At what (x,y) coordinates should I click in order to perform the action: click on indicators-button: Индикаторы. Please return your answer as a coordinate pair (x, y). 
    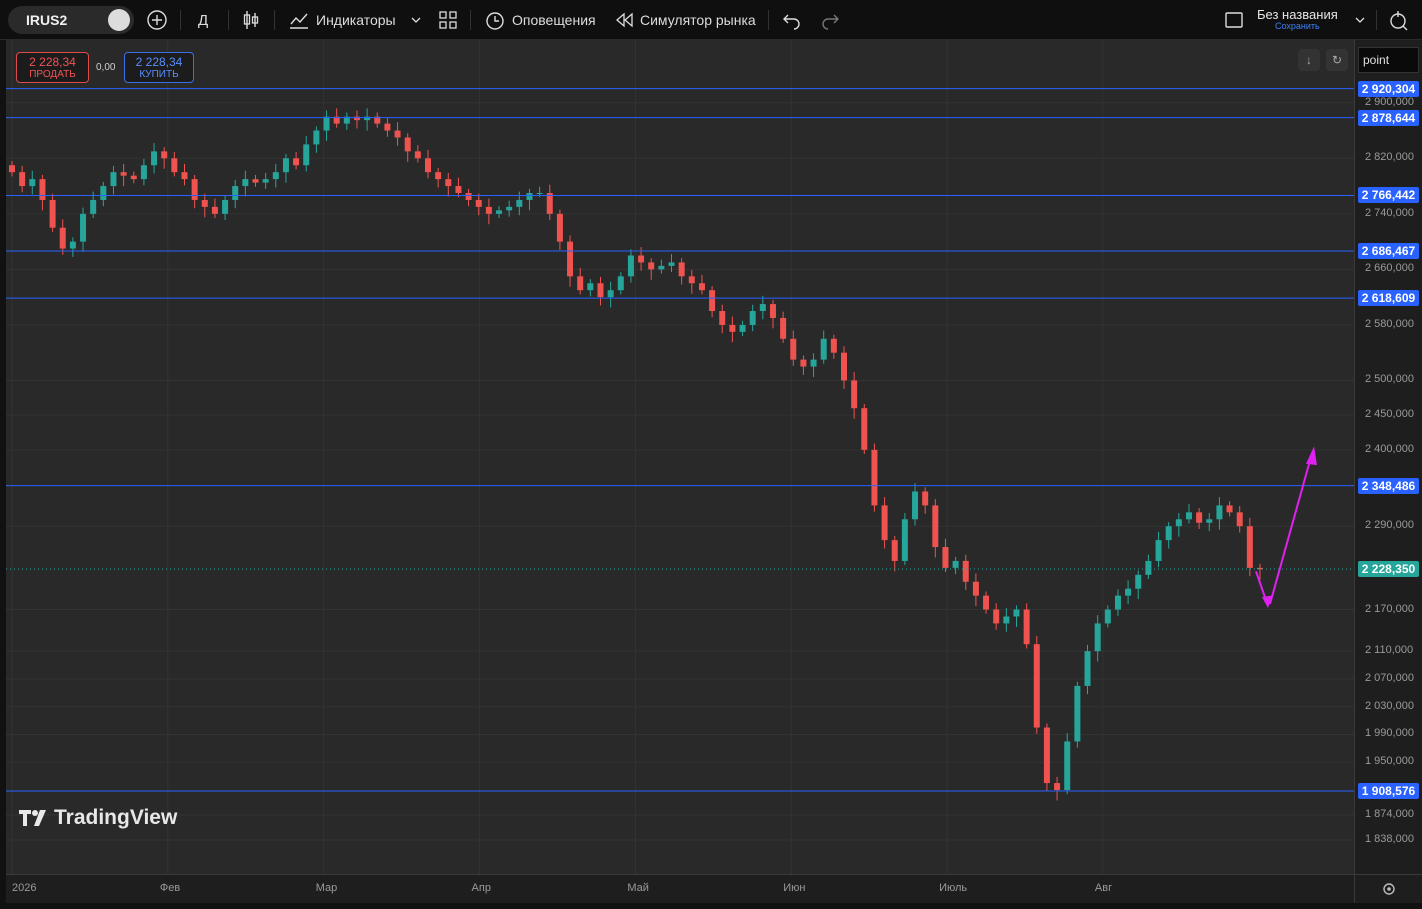
    Looking at the image, I should click on (342, 20).